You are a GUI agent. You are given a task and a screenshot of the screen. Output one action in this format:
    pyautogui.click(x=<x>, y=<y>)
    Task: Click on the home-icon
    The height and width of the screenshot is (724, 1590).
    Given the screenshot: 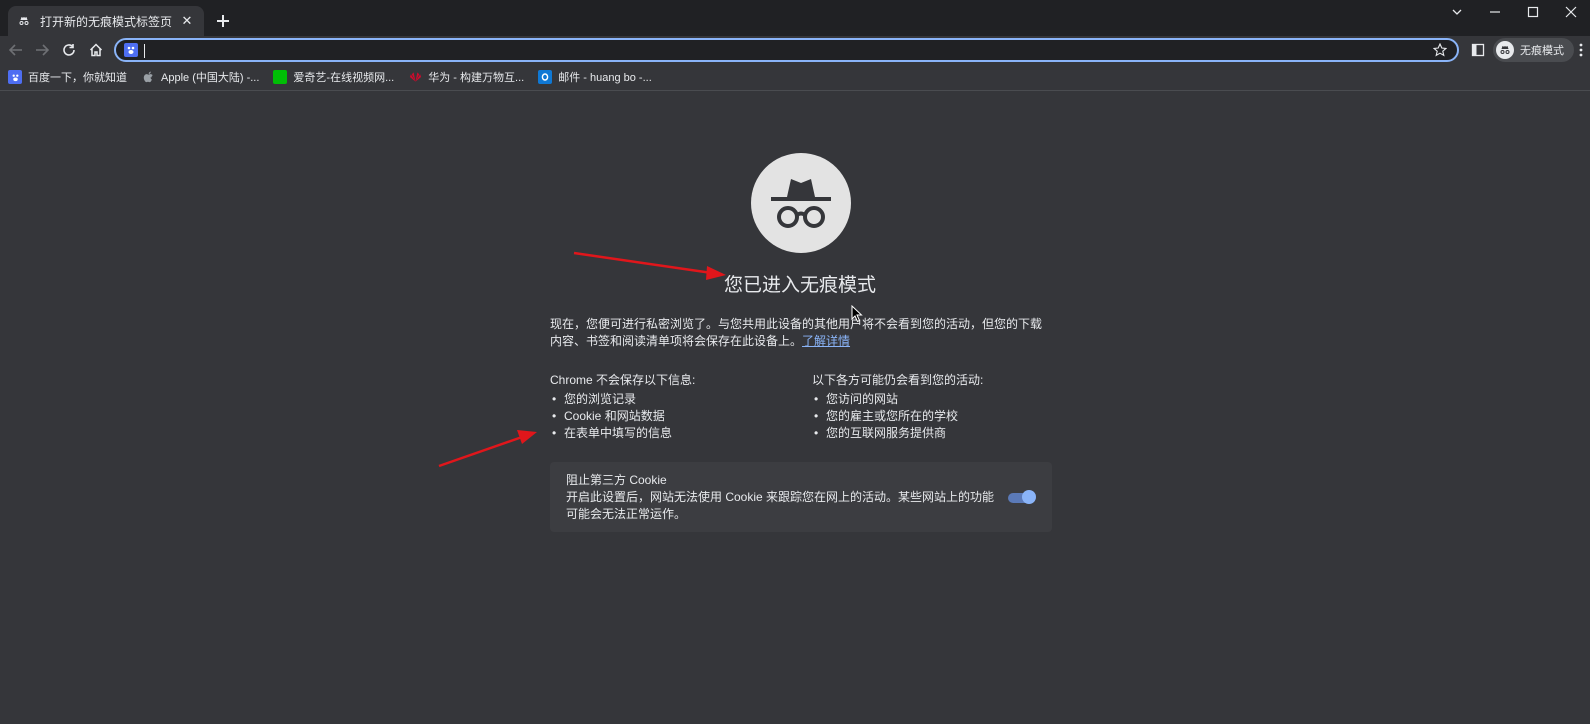 What is the action you would take?
    pyautogui.click(x=96, y=50)
    